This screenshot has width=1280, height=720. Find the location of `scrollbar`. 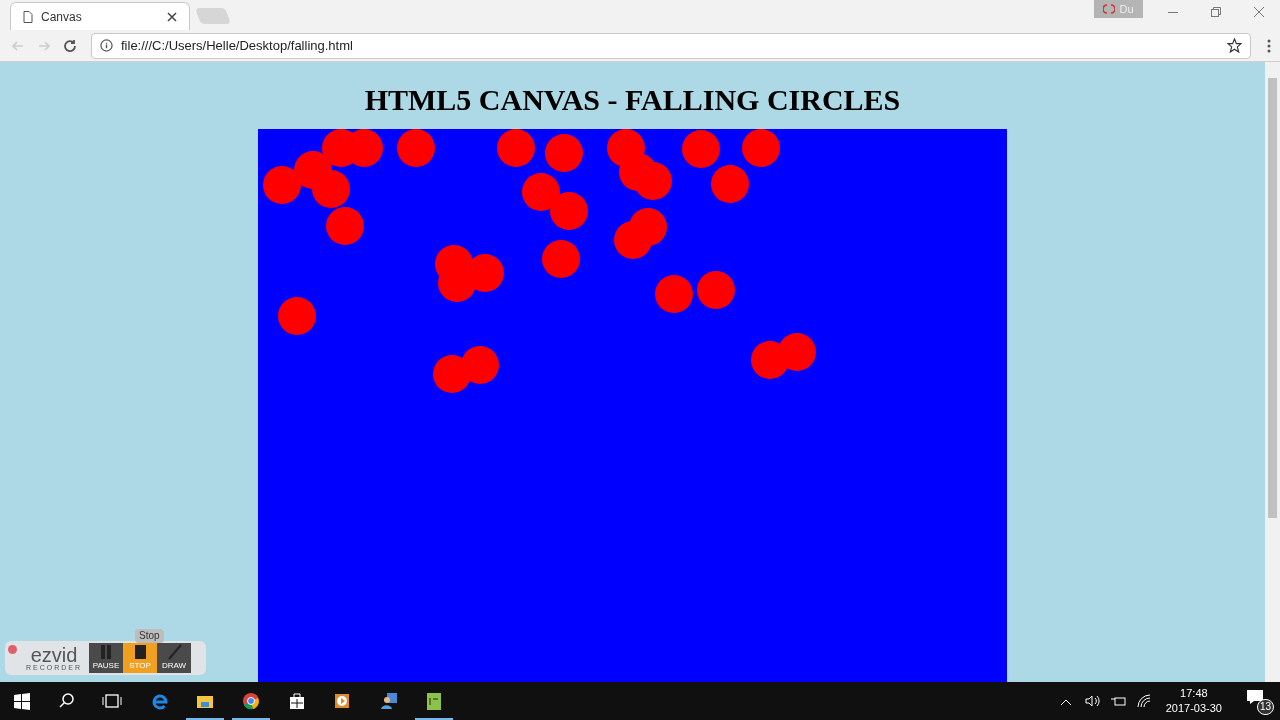

scrollbar is located at coordinates (1272, 372).